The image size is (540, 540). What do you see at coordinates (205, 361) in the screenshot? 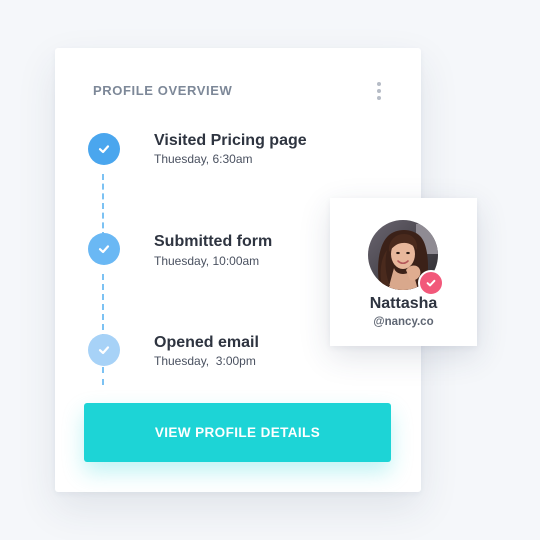
I see `timeline-event-time: Thuesday, 3:00pm` at bounding box center [205, 361].